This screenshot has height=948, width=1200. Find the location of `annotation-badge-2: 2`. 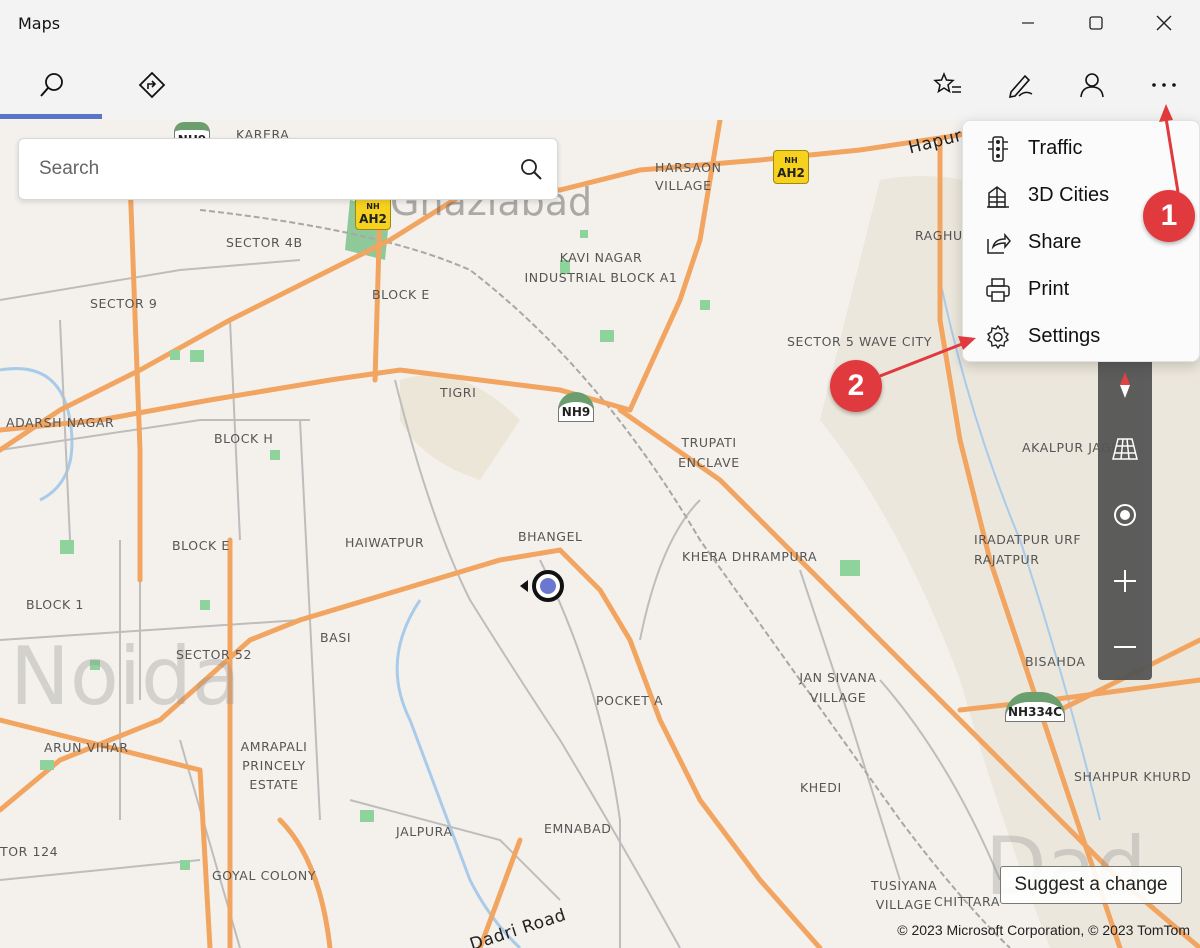

annotation-badge-2: 2 is located at coordinates (856, 386).